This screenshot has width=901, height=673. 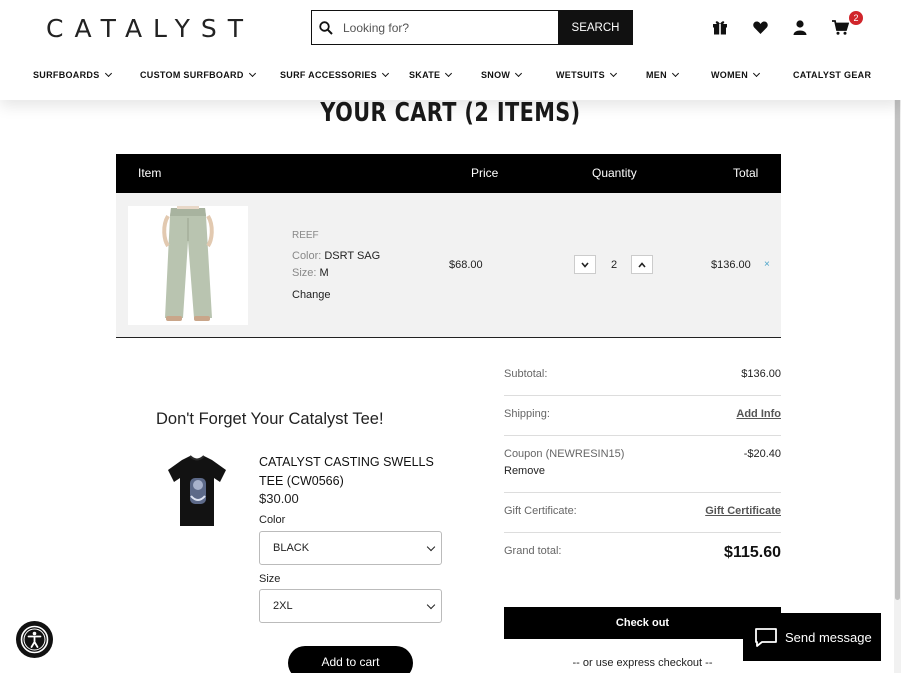 What do you see at coordinates (450, 50) in the screenshot?
I see `site-header: CATALYST SEARCH 2 SURFBOARDS` at bounding box center [450, 50].